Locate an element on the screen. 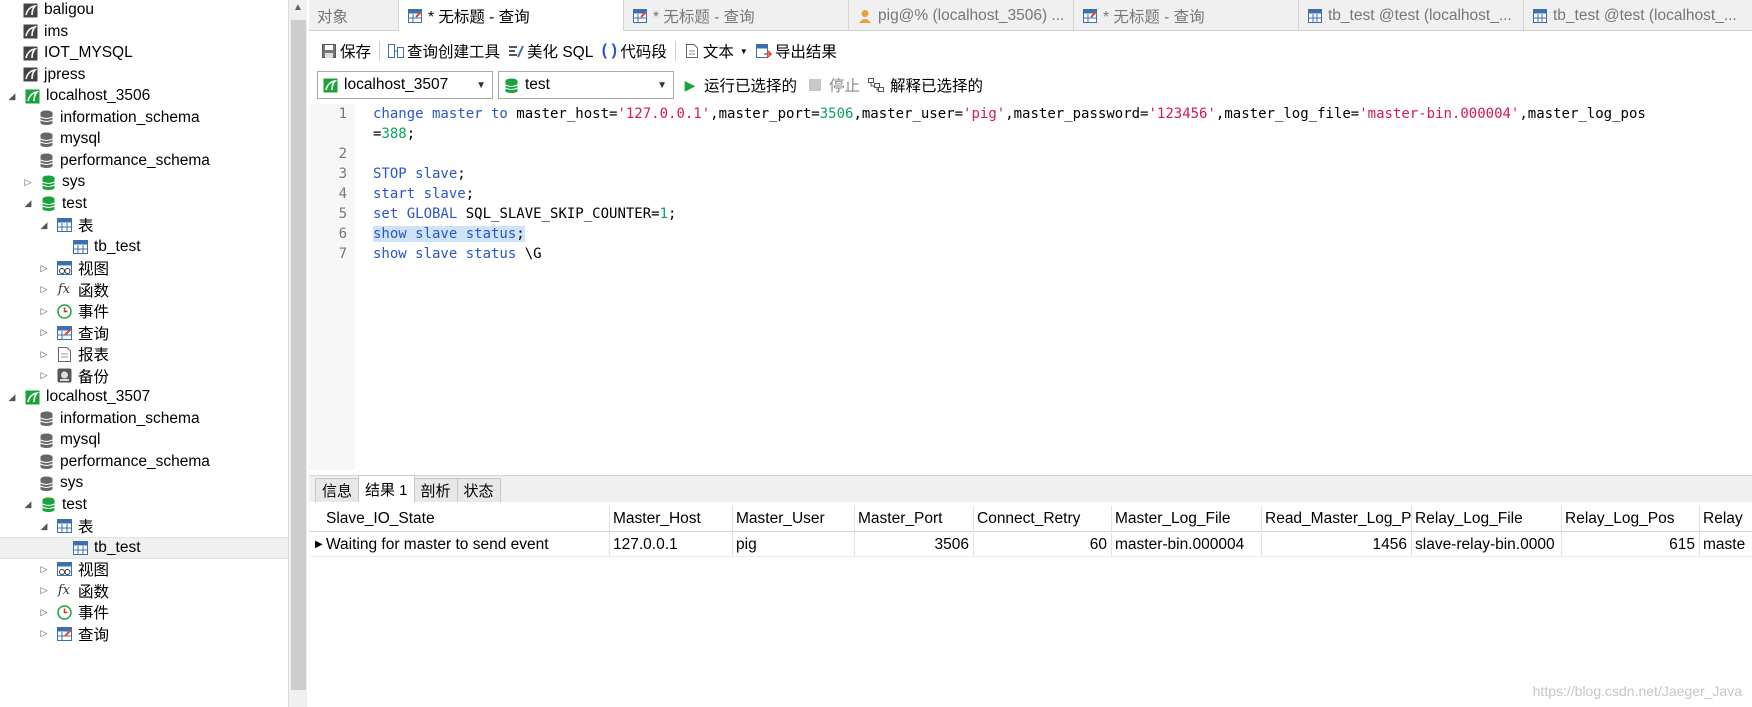 This screenshot has width=1752, height=707. column-header: Read_Master_Log_P is located at coordinates (1337, 519).